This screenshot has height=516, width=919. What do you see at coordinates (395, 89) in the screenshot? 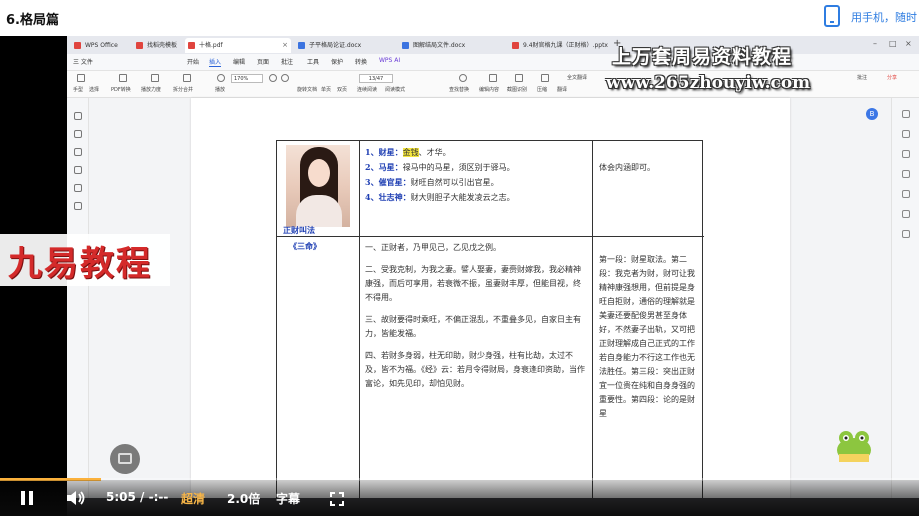
I see `read-mode-label: 阅读模式` at bounding box center [395, 89].